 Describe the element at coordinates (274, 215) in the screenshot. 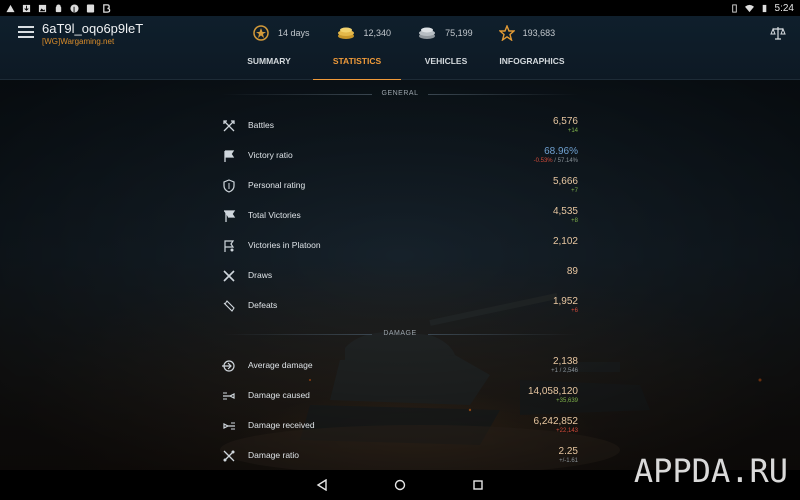

I see `stat-label: Total Victories` at that location.